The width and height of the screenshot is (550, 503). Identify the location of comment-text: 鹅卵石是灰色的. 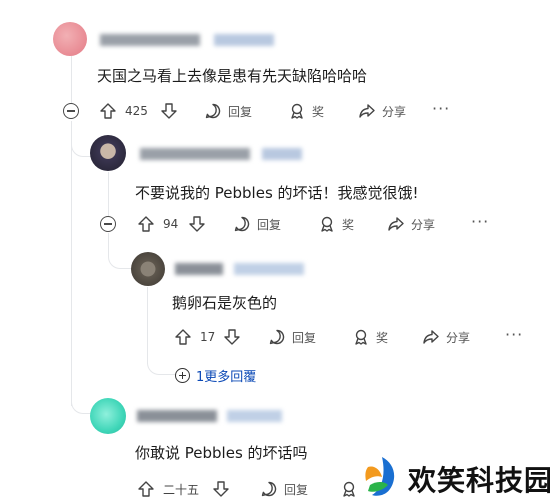
(225, 303).